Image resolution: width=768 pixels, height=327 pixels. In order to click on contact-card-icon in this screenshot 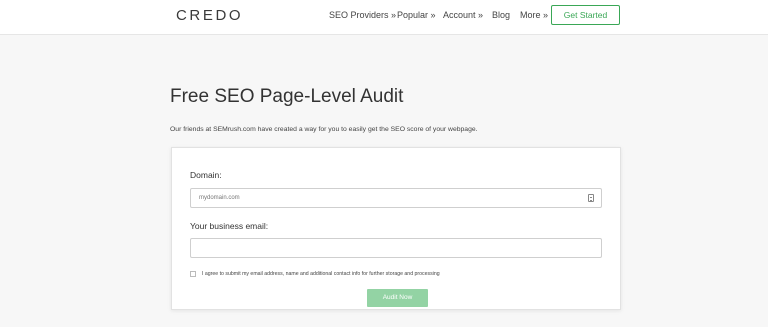, I will do `click(591, 198)`.